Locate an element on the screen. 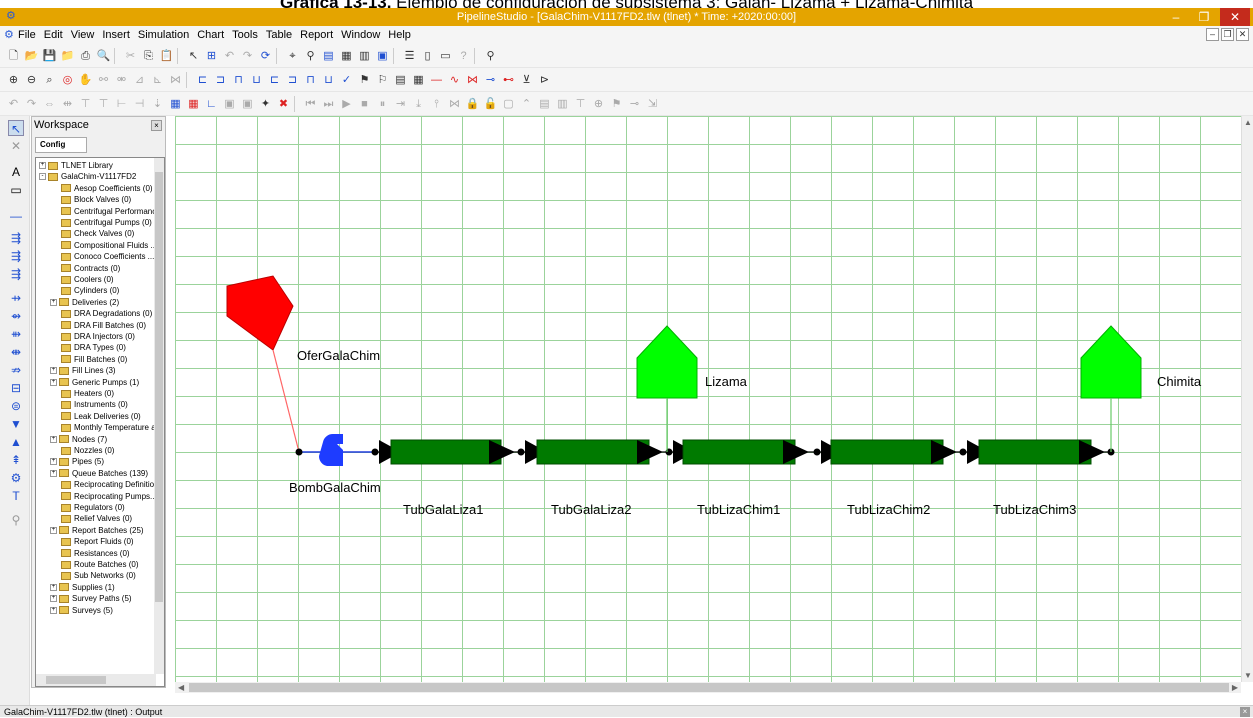  split-icon: ⋈ is located at coordinates (454, 104).